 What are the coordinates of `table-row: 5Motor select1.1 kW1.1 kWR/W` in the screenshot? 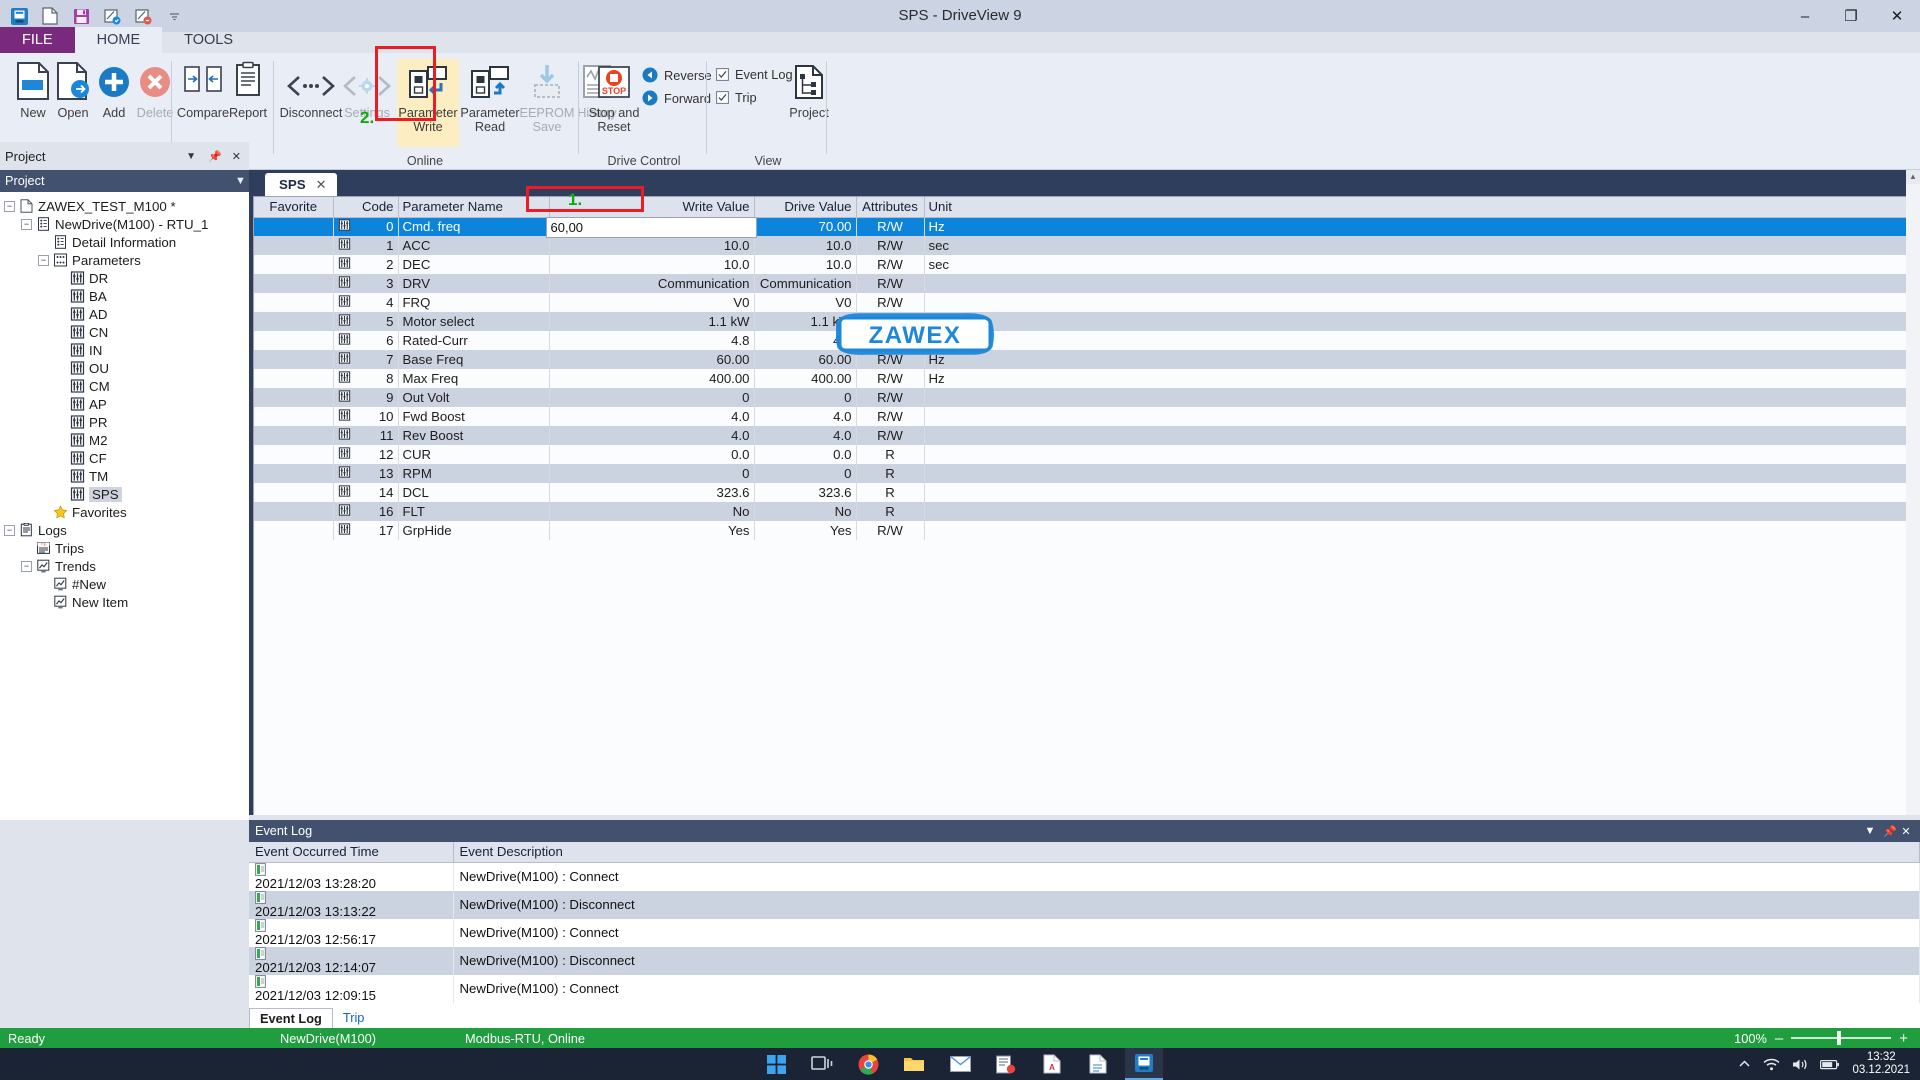 It's located at (1084, 321).